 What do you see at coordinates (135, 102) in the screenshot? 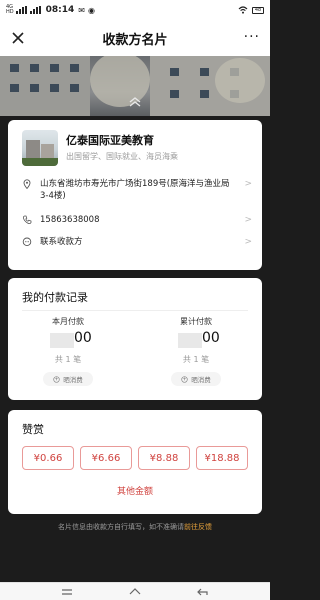
I see `expand-chevron-icon` at bounding box center [135, 102].